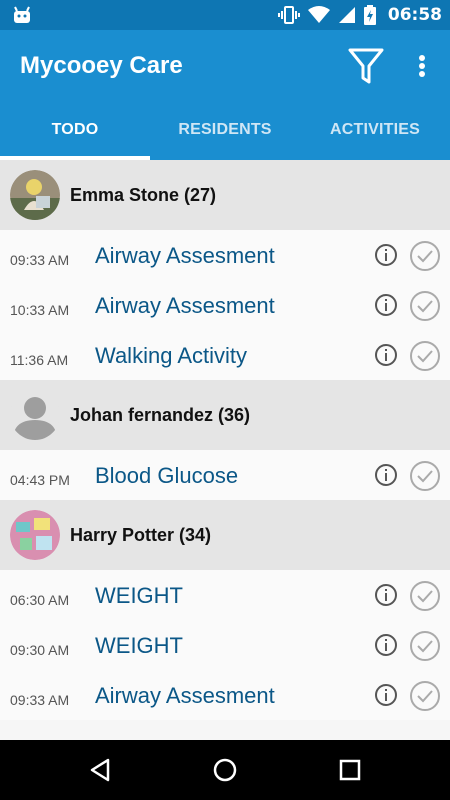 The image size is (450, 800). I want to click on android-notification-icon, so click(22, 14).